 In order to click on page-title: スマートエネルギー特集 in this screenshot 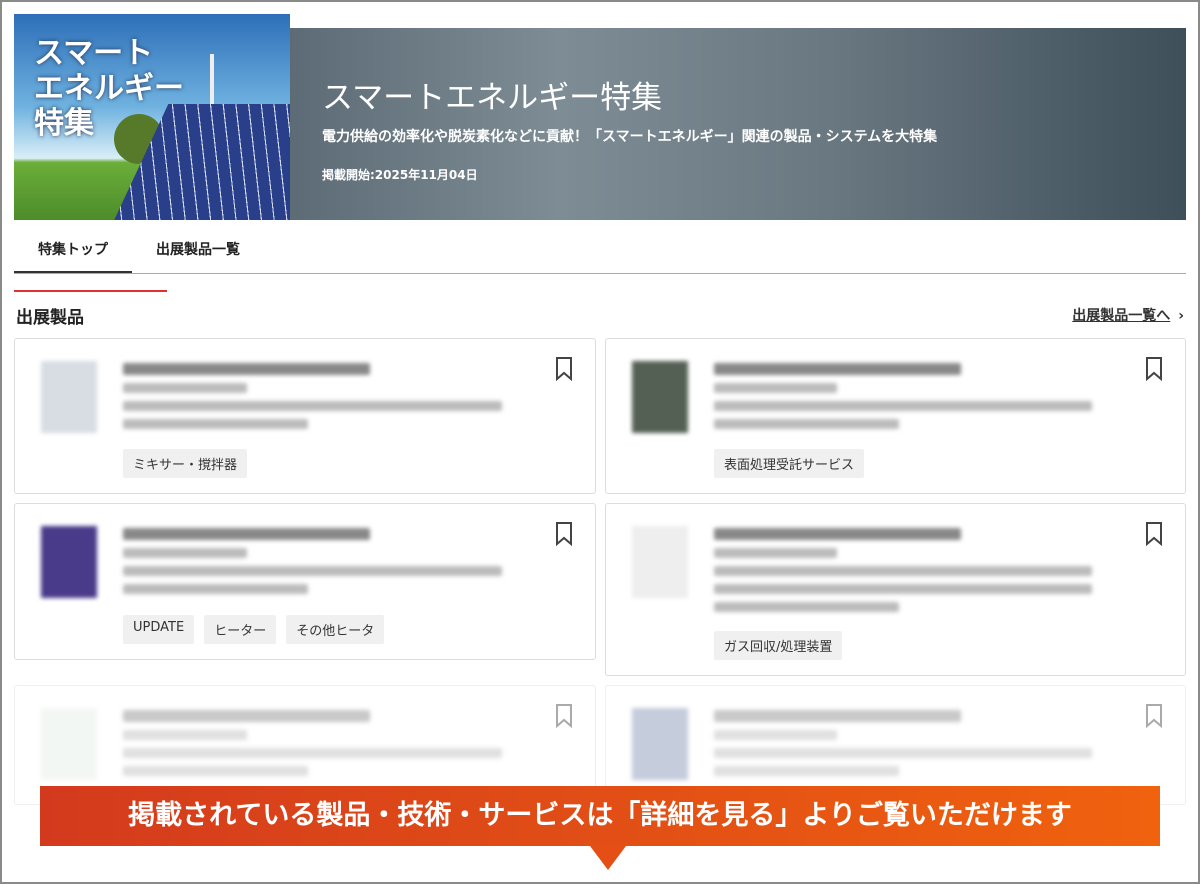, I will do `click(492, 98)`.